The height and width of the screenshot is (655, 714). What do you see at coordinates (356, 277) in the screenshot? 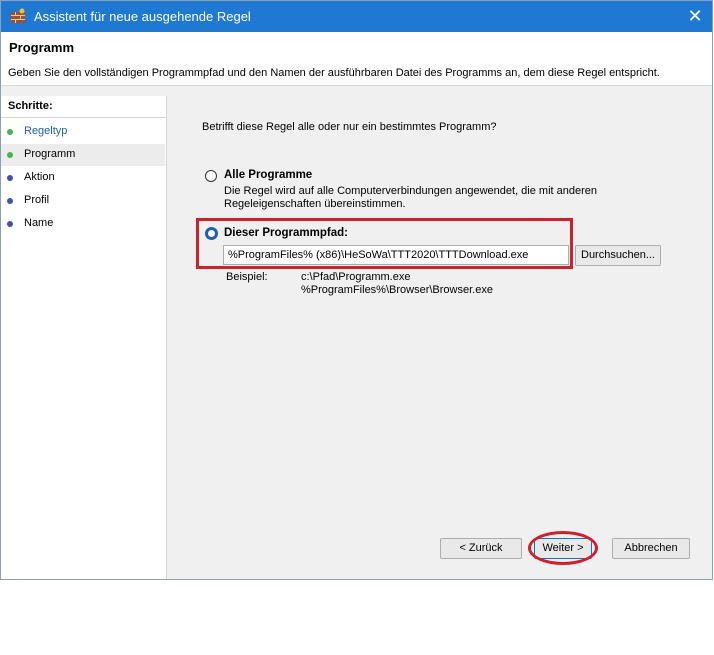
I see `example-value: c:\Pfad\Programm.exe` at bounding box center [356, 277].